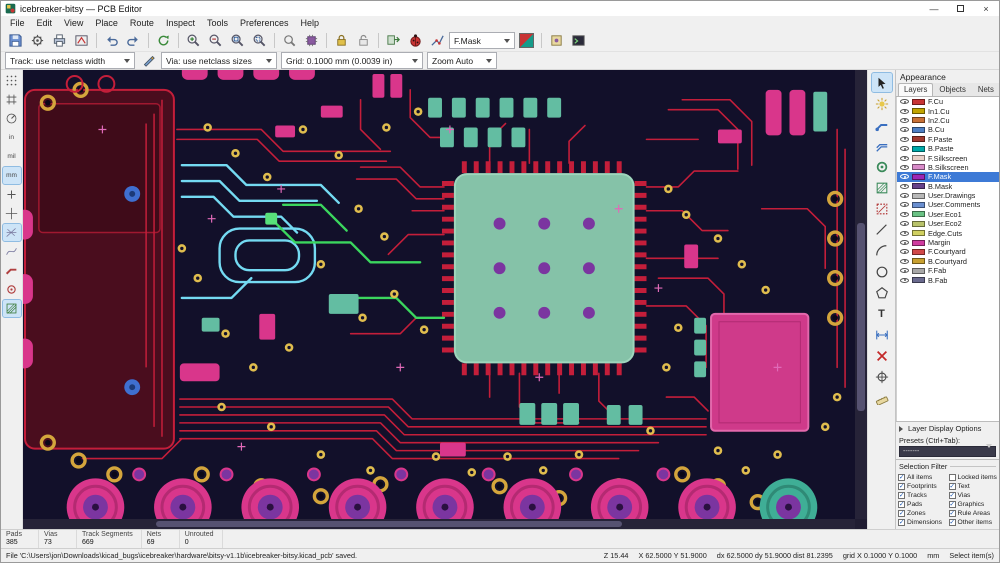  Describe the element at coordinates (922, 477) in the screenshot. I see `filter-all-items: All items` at that location.